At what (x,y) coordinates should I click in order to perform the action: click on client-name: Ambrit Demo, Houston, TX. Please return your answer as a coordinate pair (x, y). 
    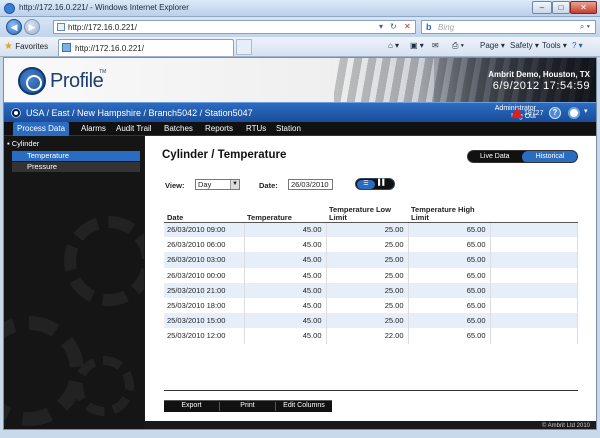
    Looking at the image, I should click on (539, 74).